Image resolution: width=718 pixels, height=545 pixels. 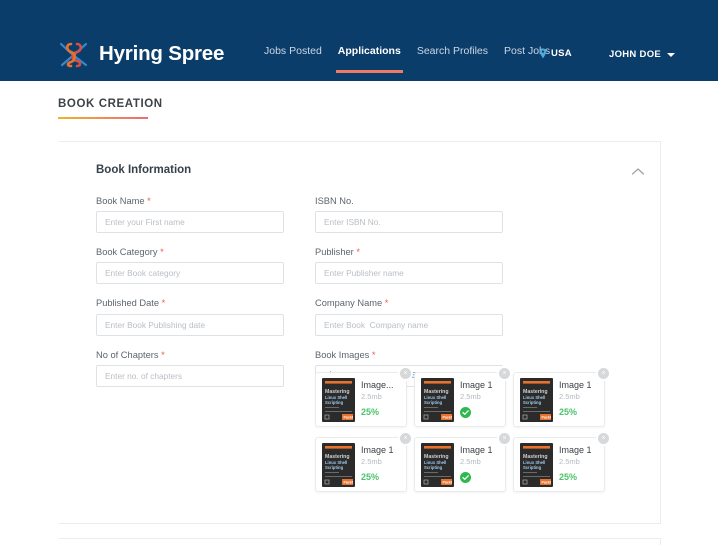 I want to click on field-label-publisher: Publisher *, so click(x=337, y=252).